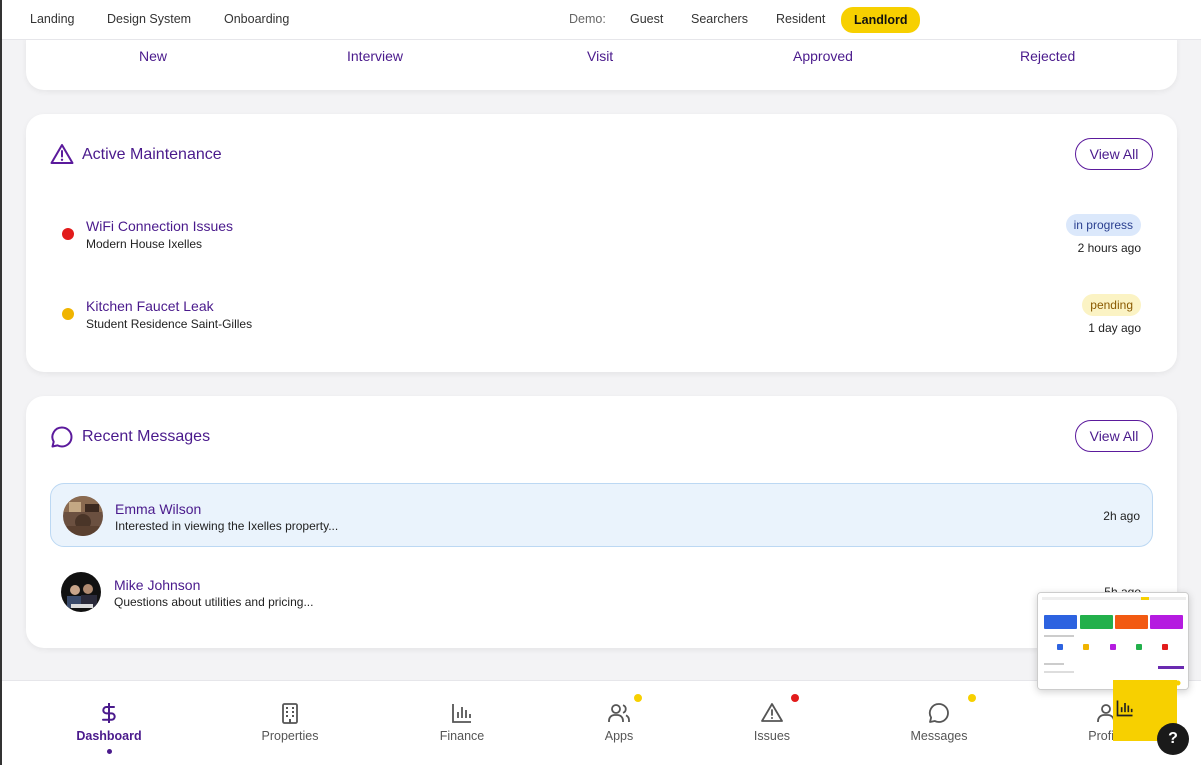  Describe the element at coordinates (719, 19) in the screenshot. I see `demo-searchers: Searchers` at that location.